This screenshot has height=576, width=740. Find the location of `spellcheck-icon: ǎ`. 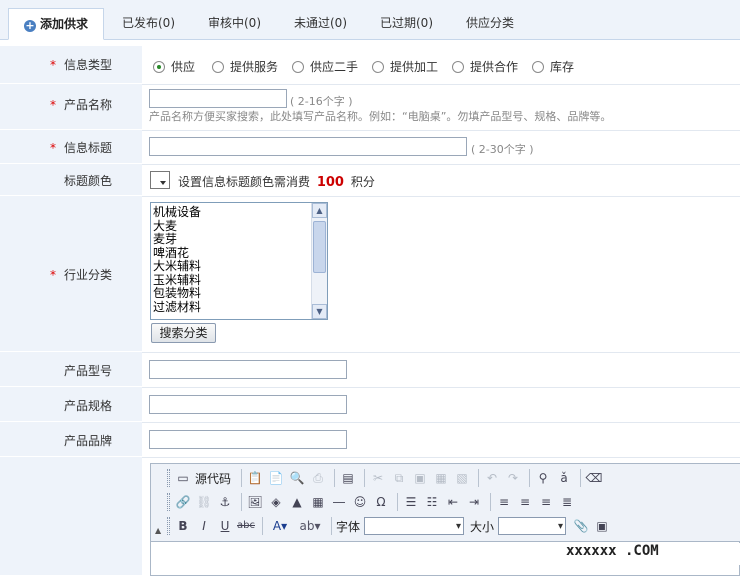

spellcheck-icon: ǎ is located at coordinates (564, 478).